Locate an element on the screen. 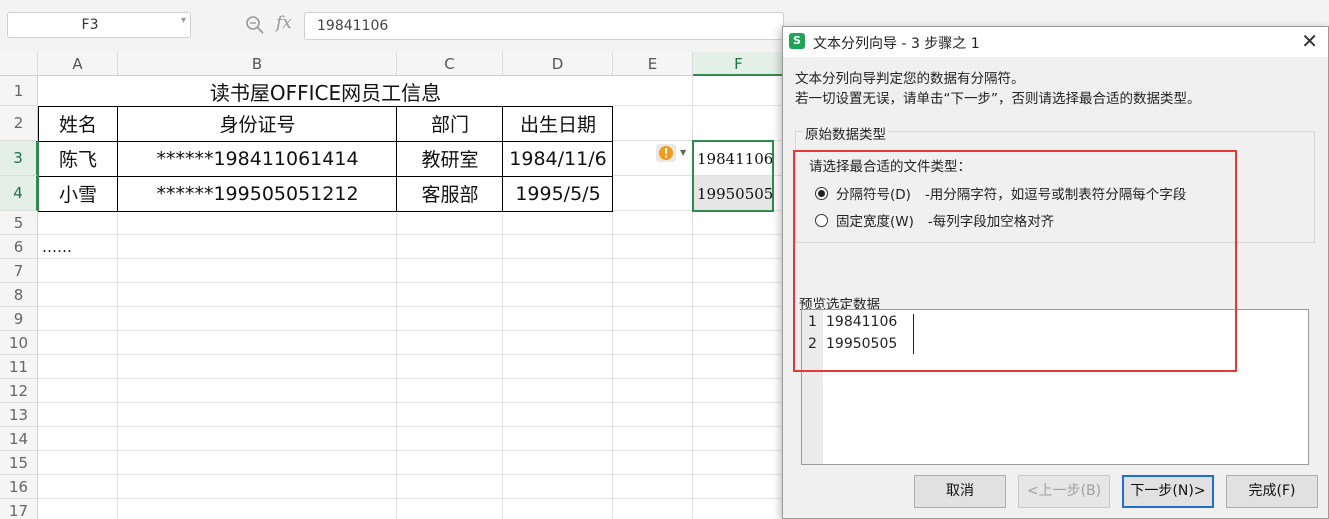 The width and height of the screenshot is (1329, 519). col-header-f: F is located at coordinates (739, 64).